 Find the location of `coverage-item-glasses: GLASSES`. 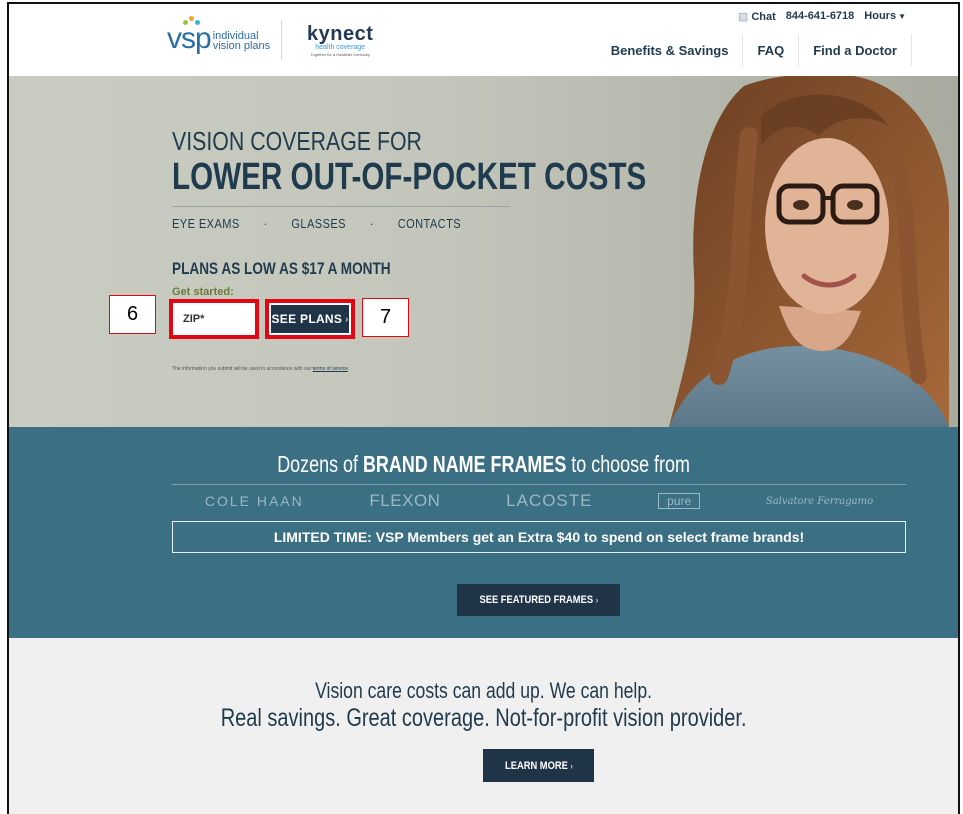

coverage-item-glasses: GLASSES is located at coordinates (318, 223).